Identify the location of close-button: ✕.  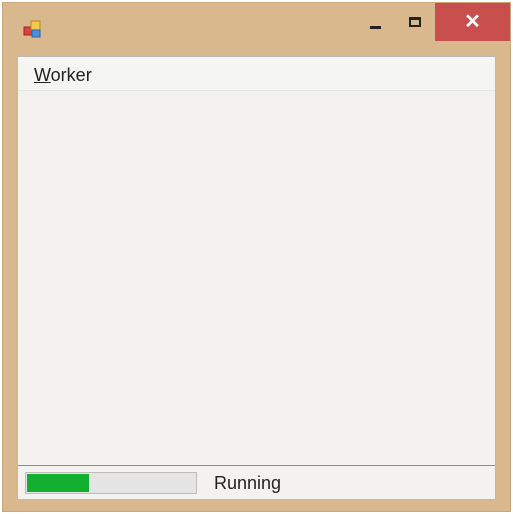
(472, 22).